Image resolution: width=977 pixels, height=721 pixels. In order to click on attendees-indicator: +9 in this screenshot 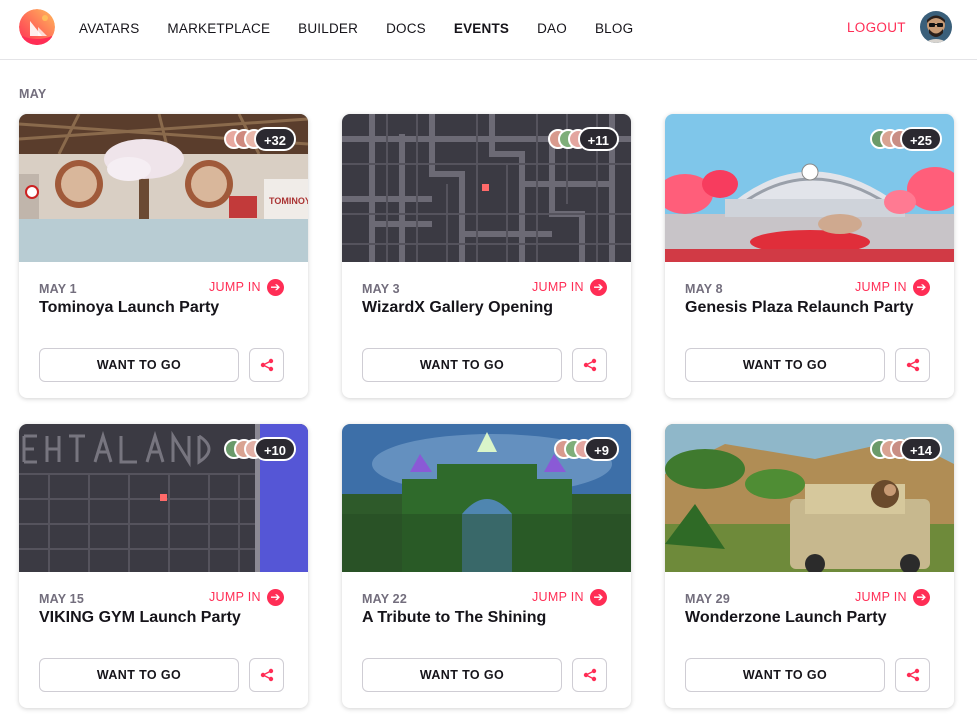, I will do `click(586, 449)`.